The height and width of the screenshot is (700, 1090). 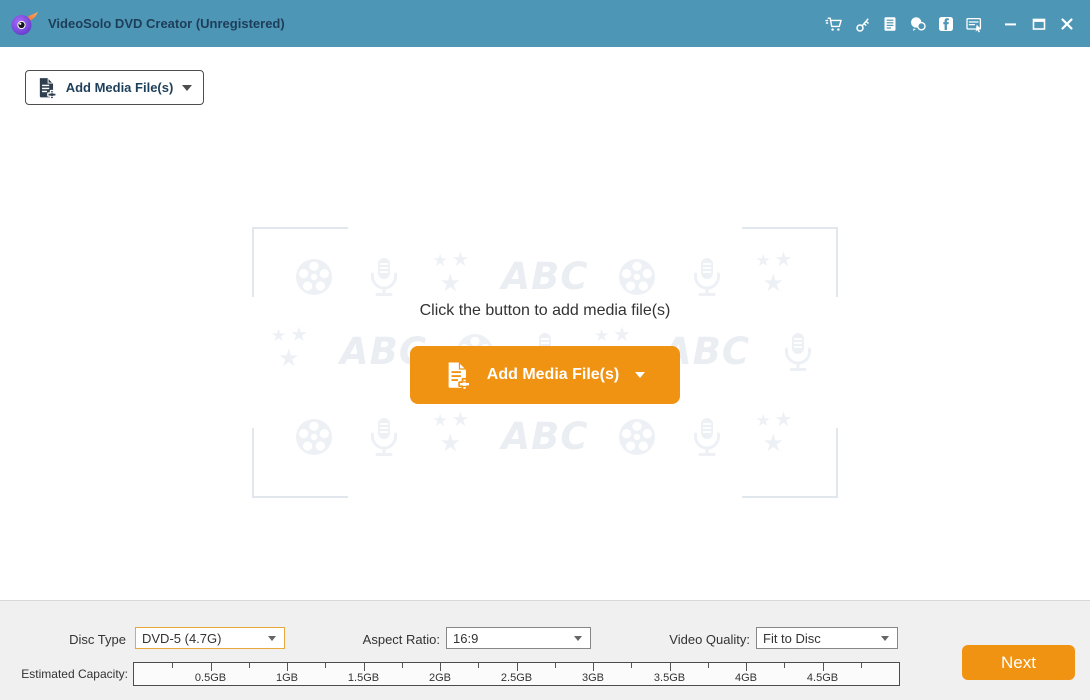 What do you see at coordinates (97, 639) in the screenshot?
I see `disc-type-label: Disc Type` at bounding box center [97, 639].